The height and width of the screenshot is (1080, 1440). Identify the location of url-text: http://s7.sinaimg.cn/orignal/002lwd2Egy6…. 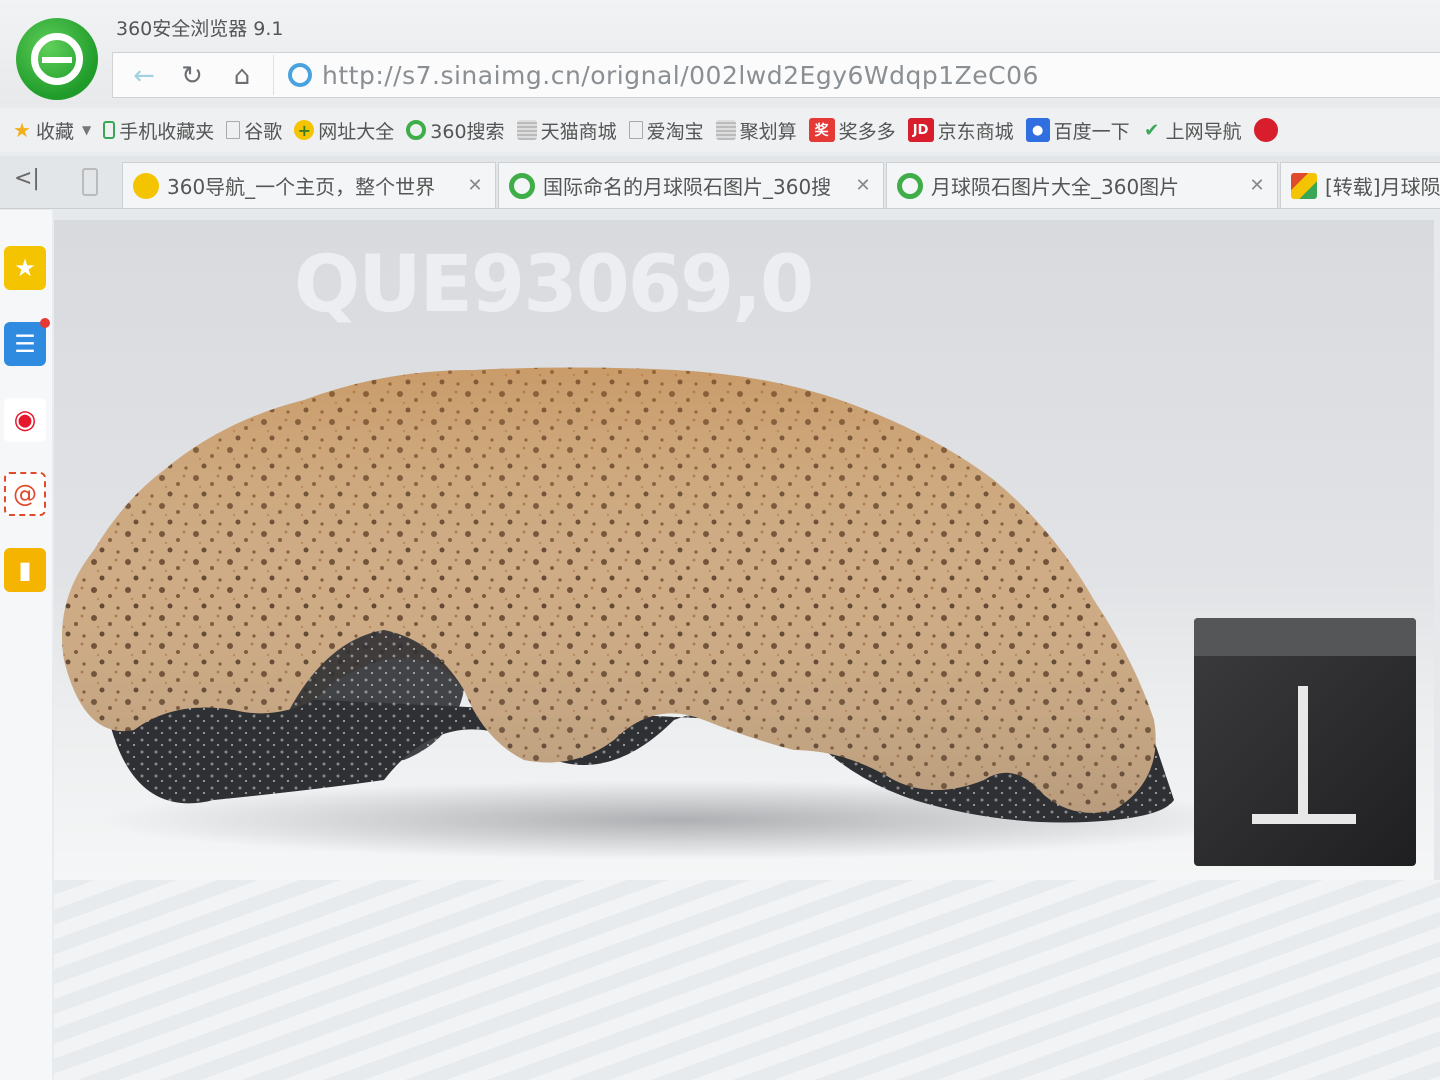
(680, 75).